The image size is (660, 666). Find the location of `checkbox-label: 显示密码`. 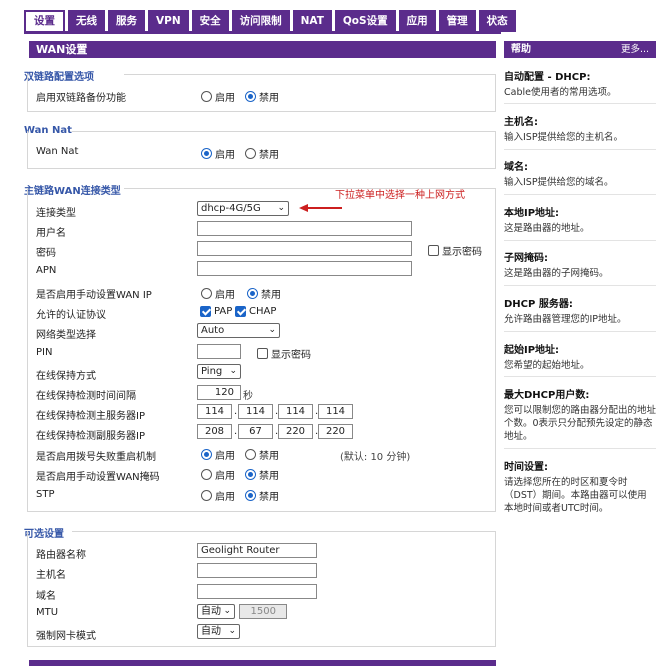

checkbox-label: 显示密码 is located at coordinates (291, 355).